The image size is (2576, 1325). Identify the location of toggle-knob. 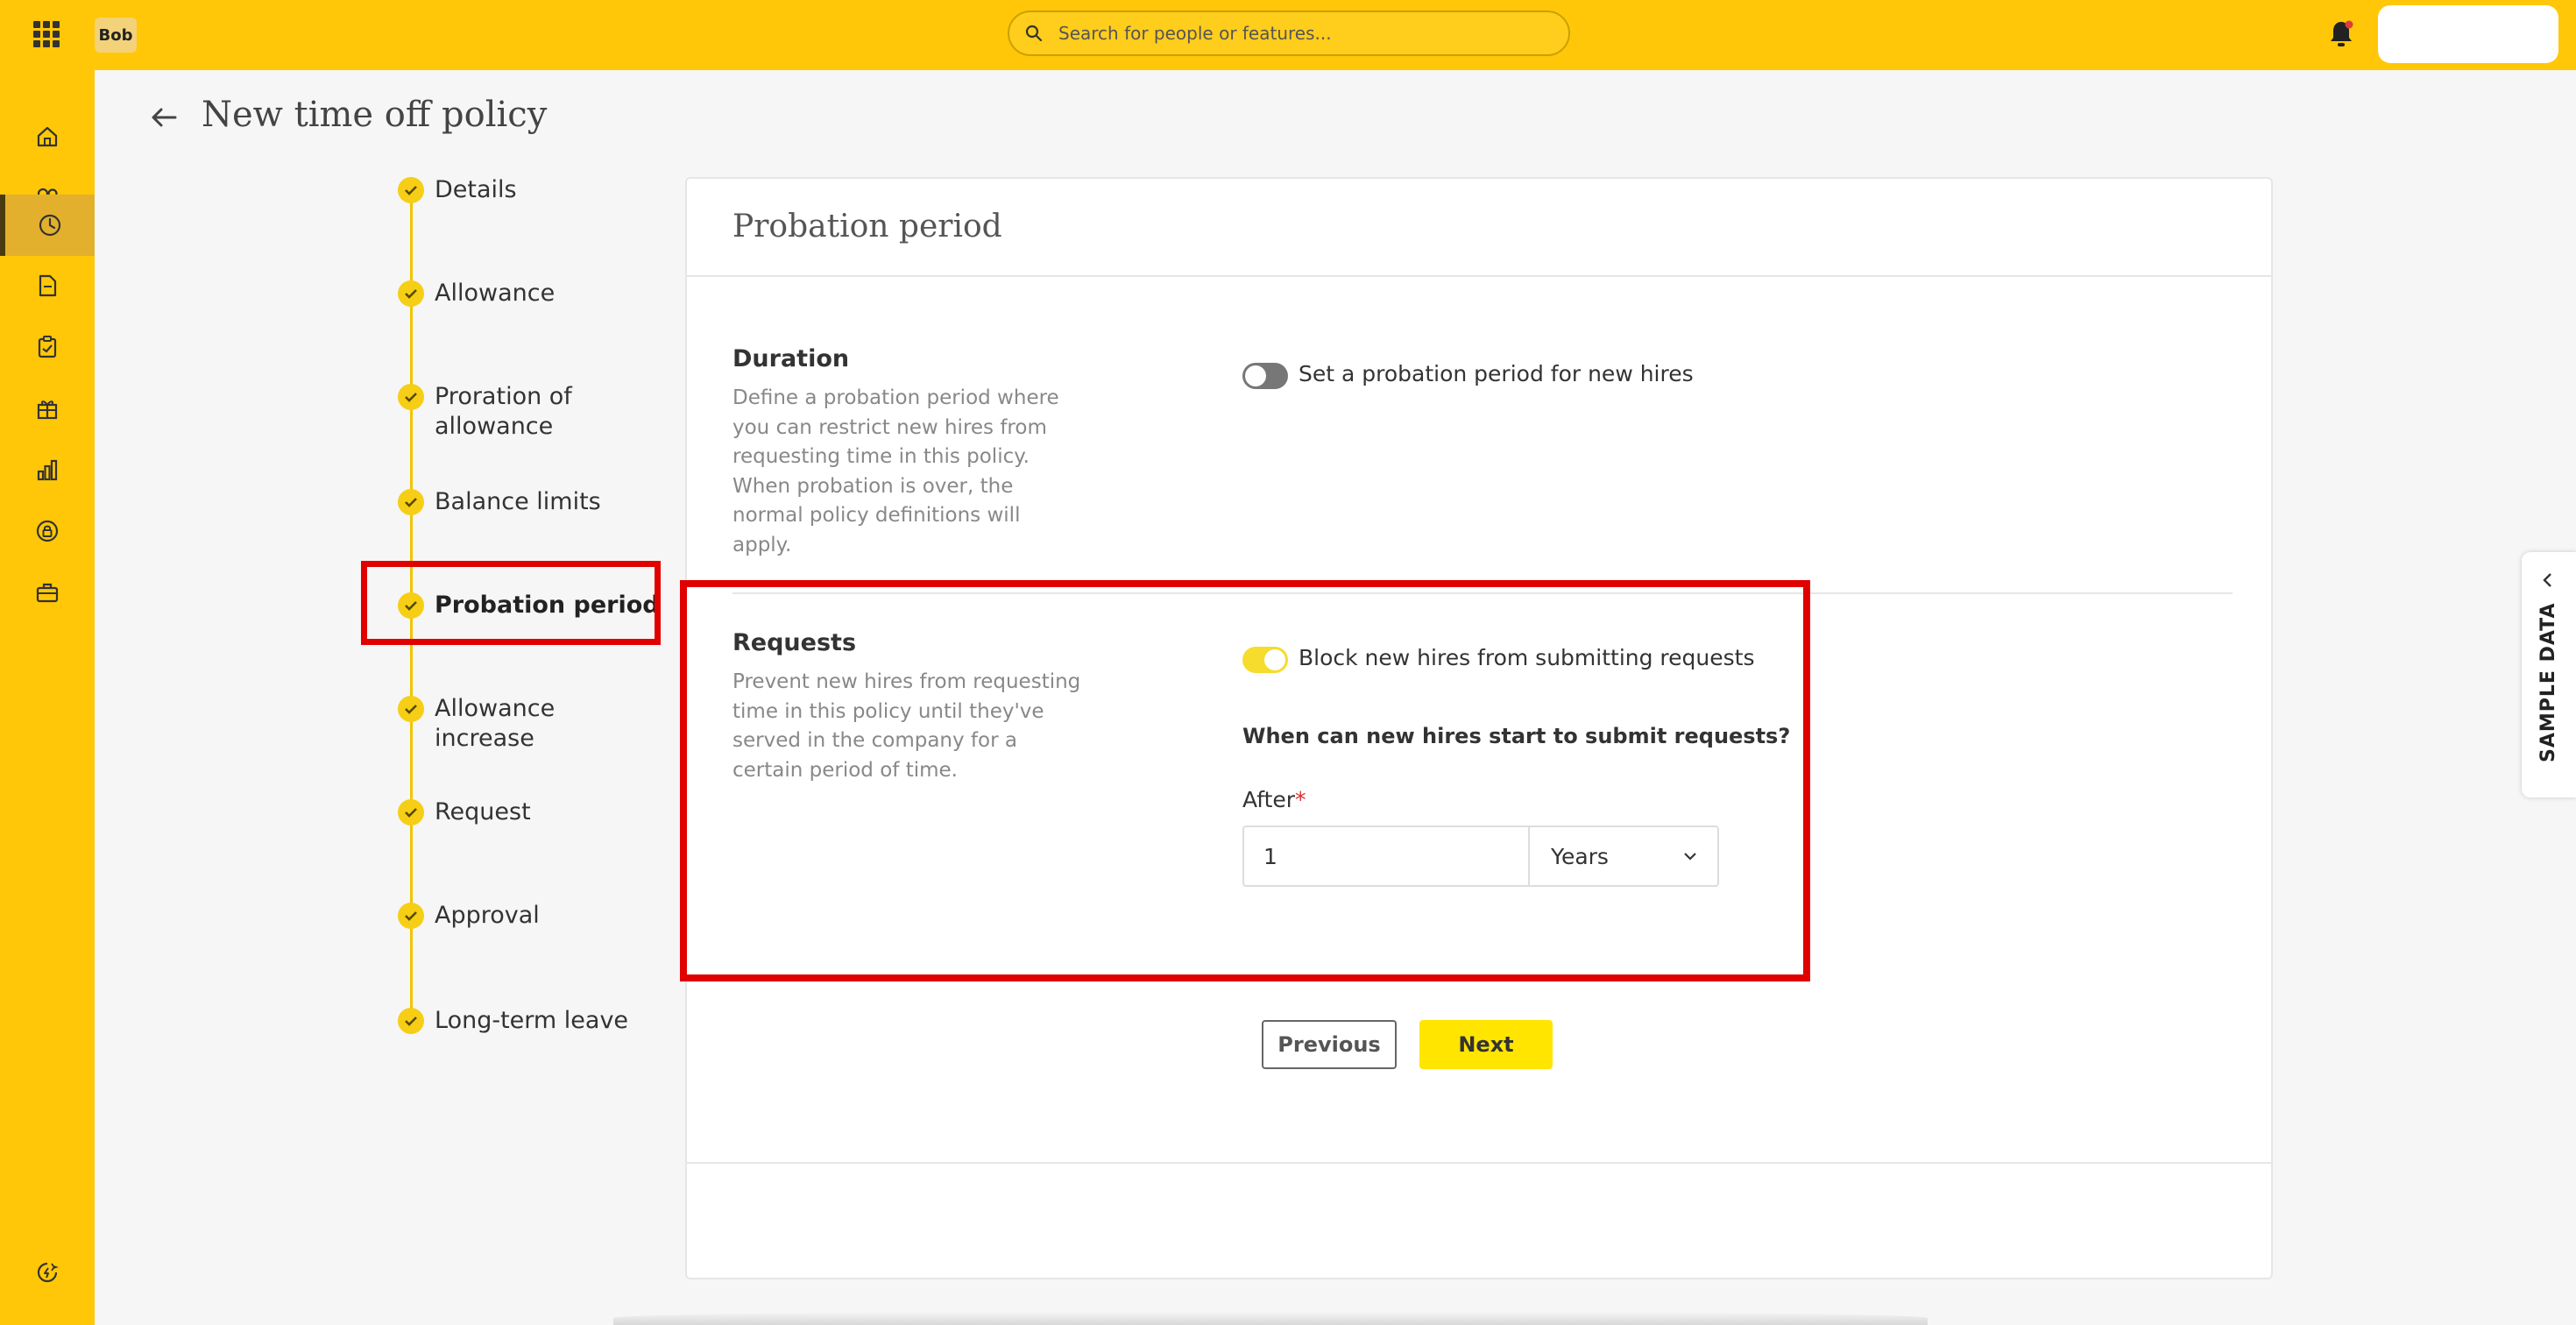
(1255, 375).